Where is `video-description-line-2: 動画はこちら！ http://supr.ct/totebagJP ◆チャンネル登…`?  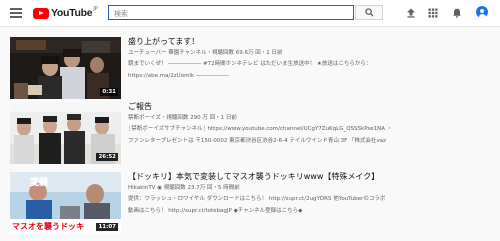 video-description-line-2: 動画はこちら！ http://supr.ct/totebagJP ◆チャンネル登… is located at coordinates (215, 211).